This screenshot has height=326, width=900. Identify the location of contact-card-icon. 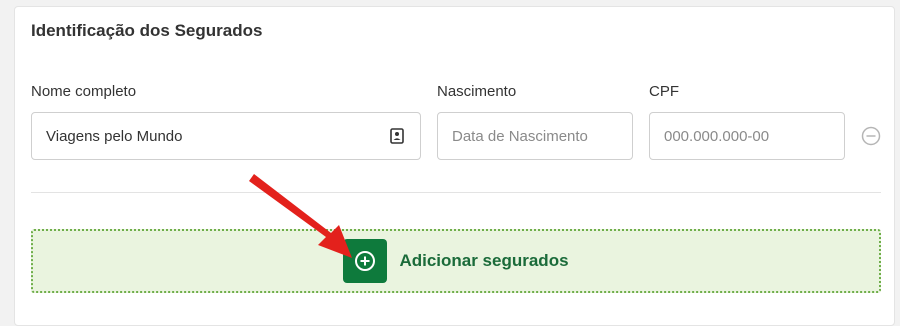
(397, 136).